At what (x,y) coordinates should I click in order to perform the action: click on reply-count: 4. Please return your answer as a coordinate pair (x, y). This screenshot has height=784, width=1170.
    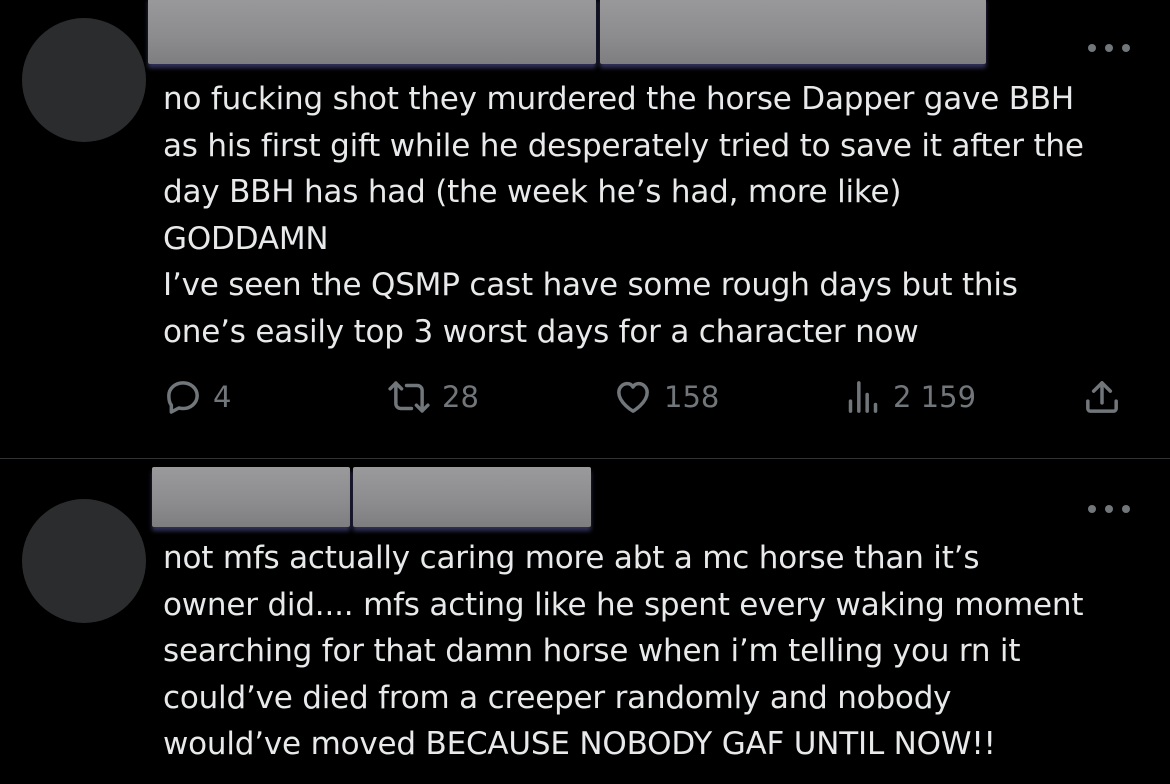
    Looking at the image, I should click on (222, 397).